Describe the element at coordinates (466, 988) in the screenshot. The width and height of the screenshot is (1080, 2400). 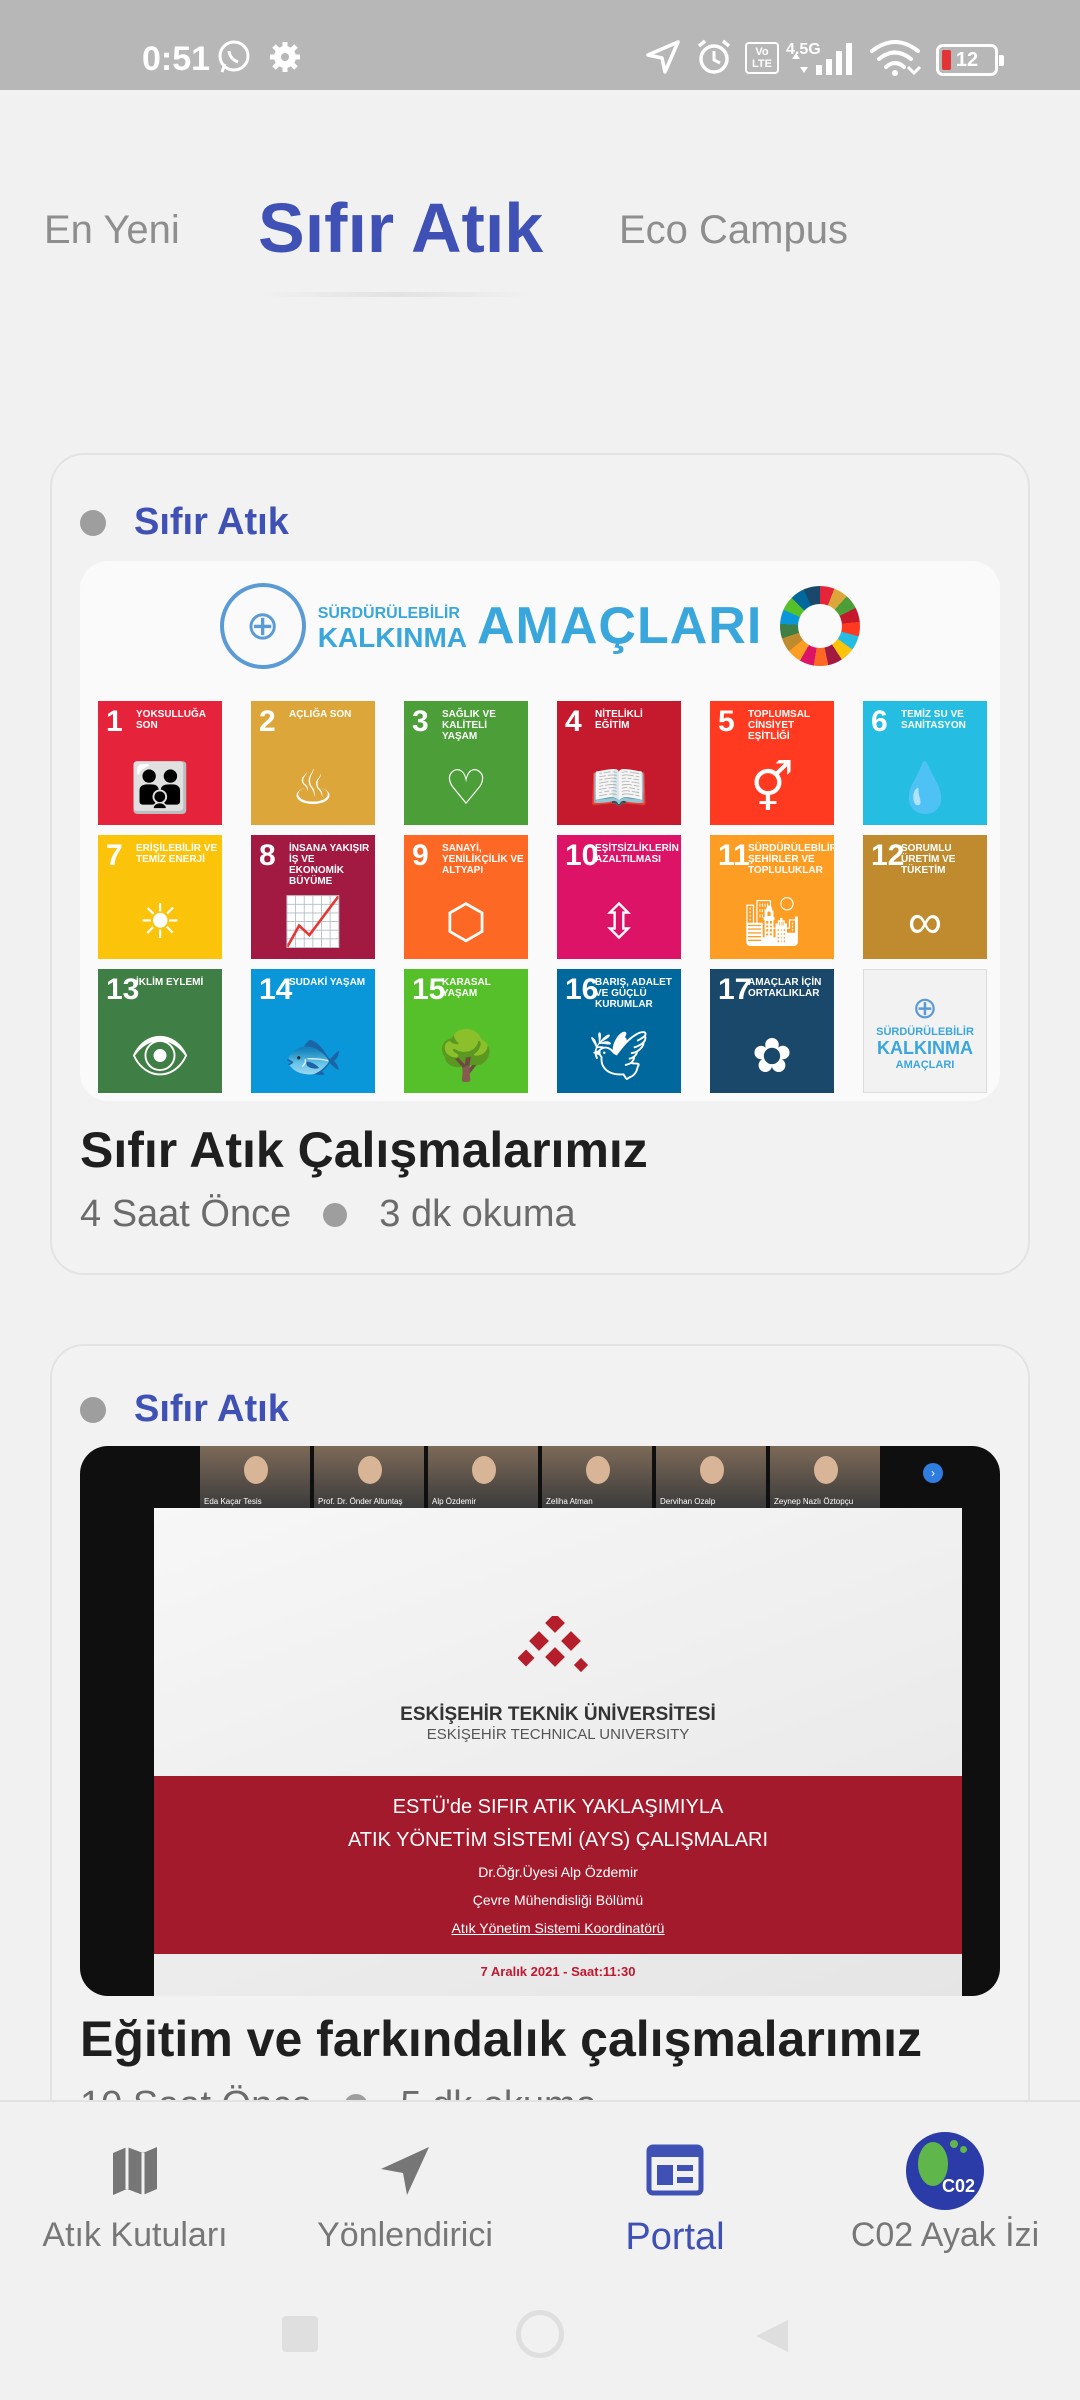
I see `sdg-goal-text: KARASAL YAŞAM` at that location.